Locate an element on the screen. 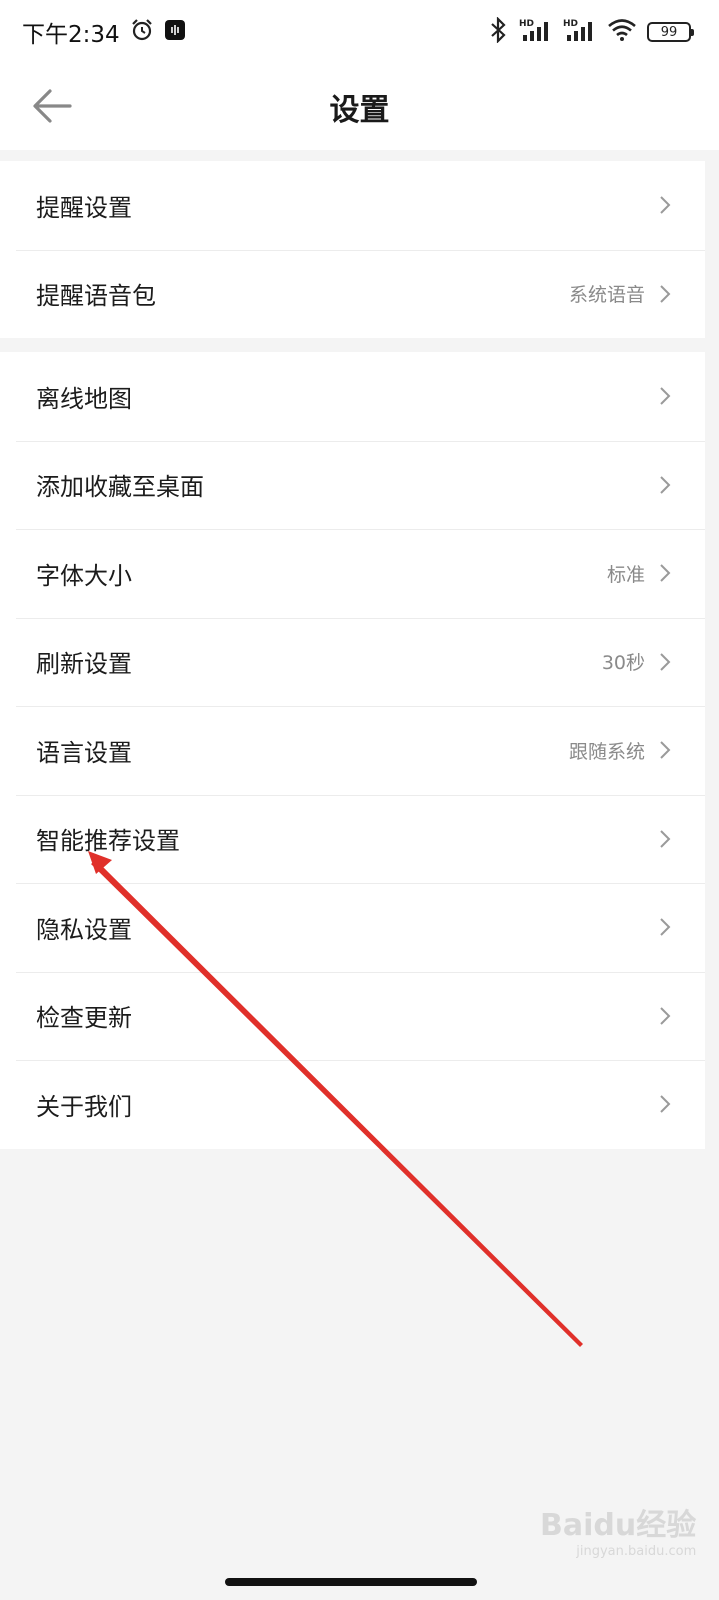 The width and height of the screenshot is (719, 1600). home-indicator is located at coordinates (351, 1582).